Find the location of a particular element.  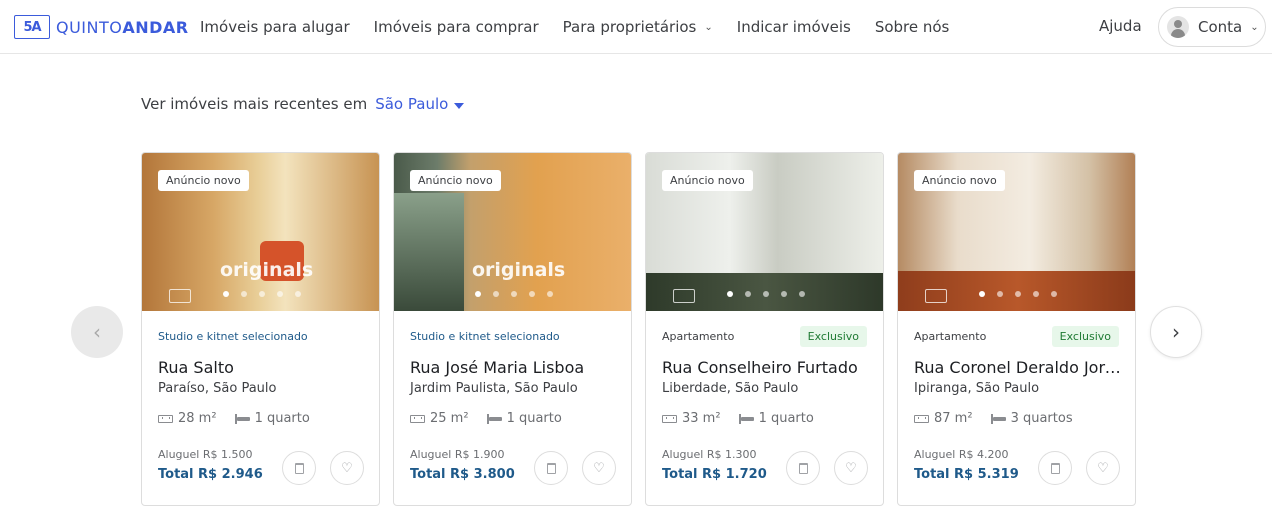

help-link: Ajuda is located at coordinates (1120, 26).